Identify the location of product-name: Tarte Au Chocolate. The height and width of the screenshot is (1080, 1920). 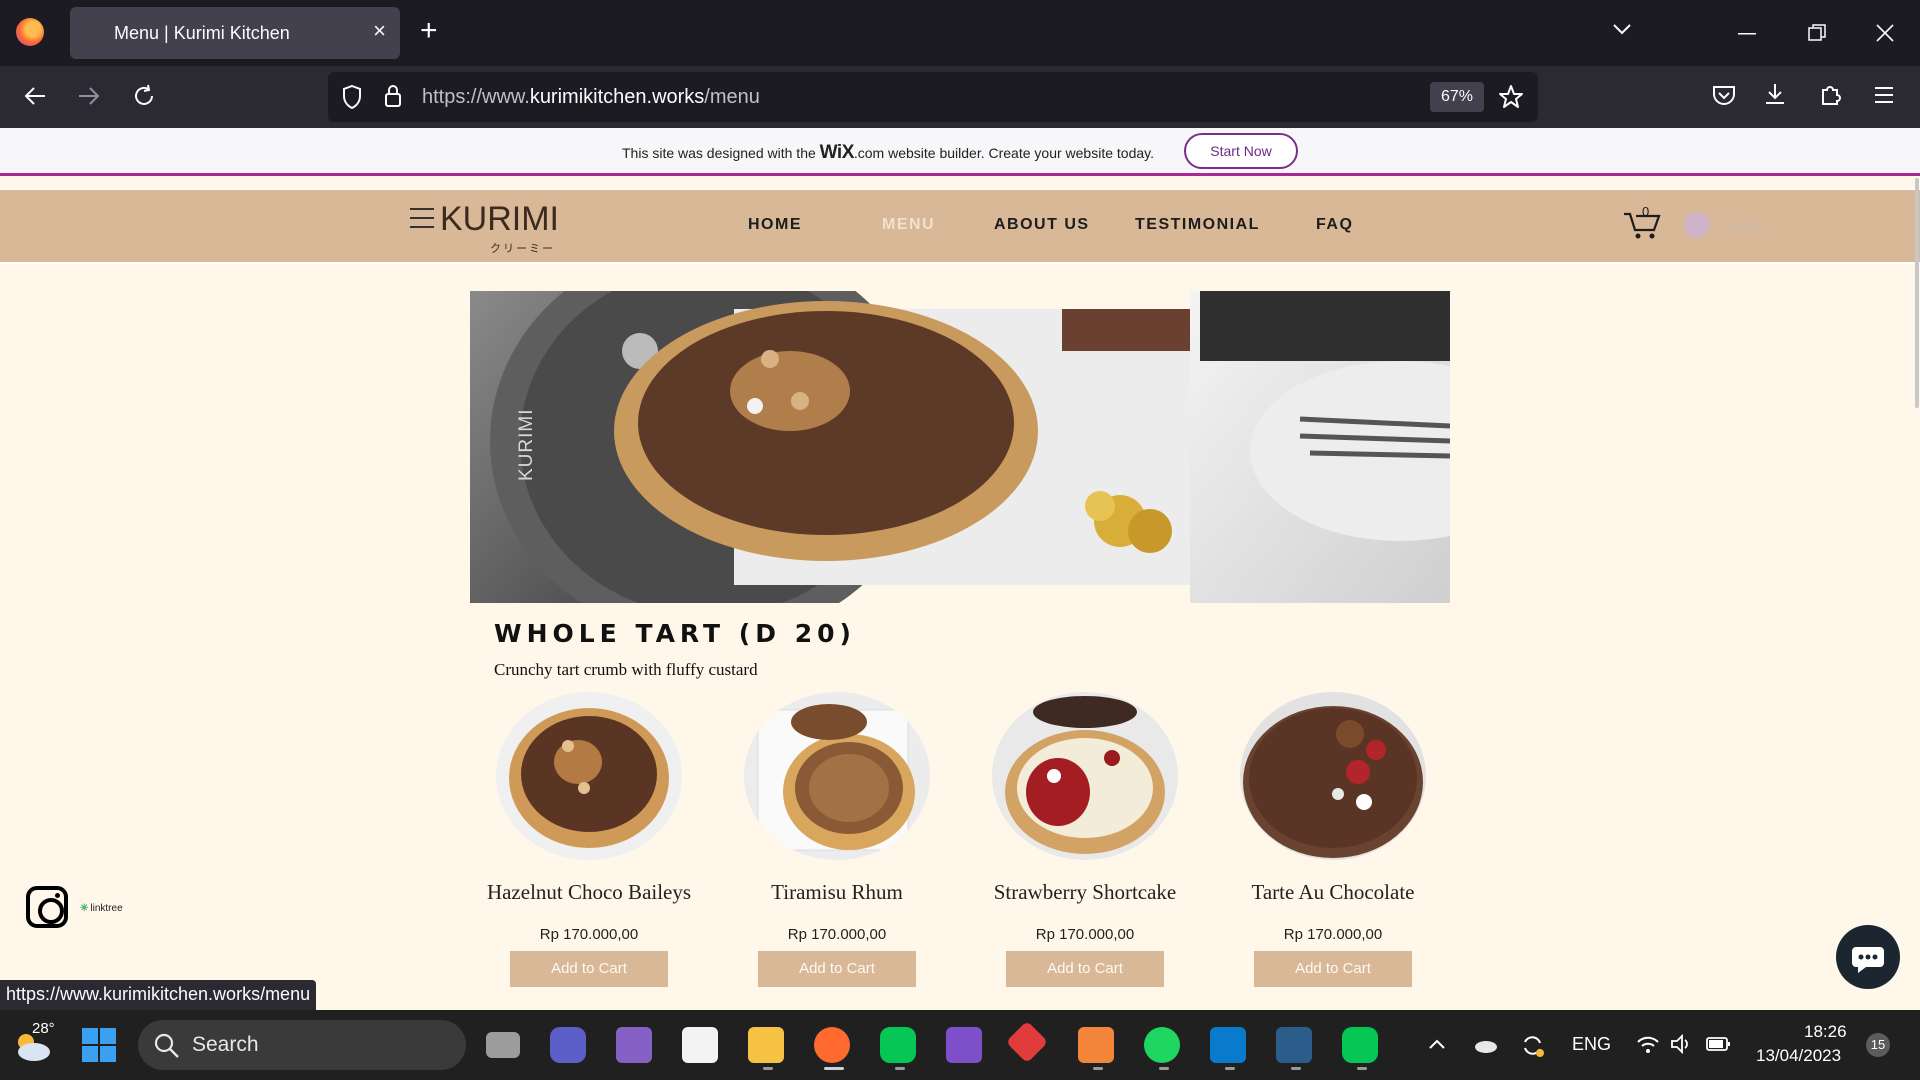
(1333, 892).